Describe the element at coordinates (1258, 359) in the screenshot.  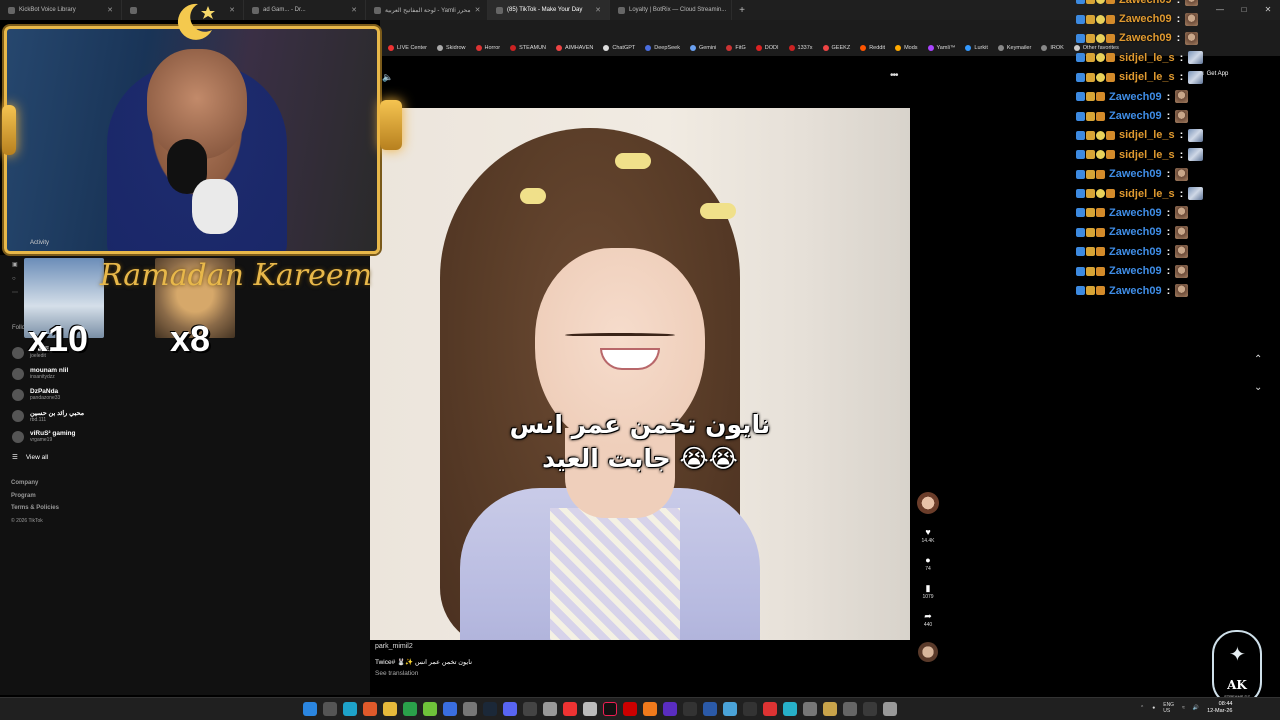
I see `previous-video-icon: ⌃` at that location.